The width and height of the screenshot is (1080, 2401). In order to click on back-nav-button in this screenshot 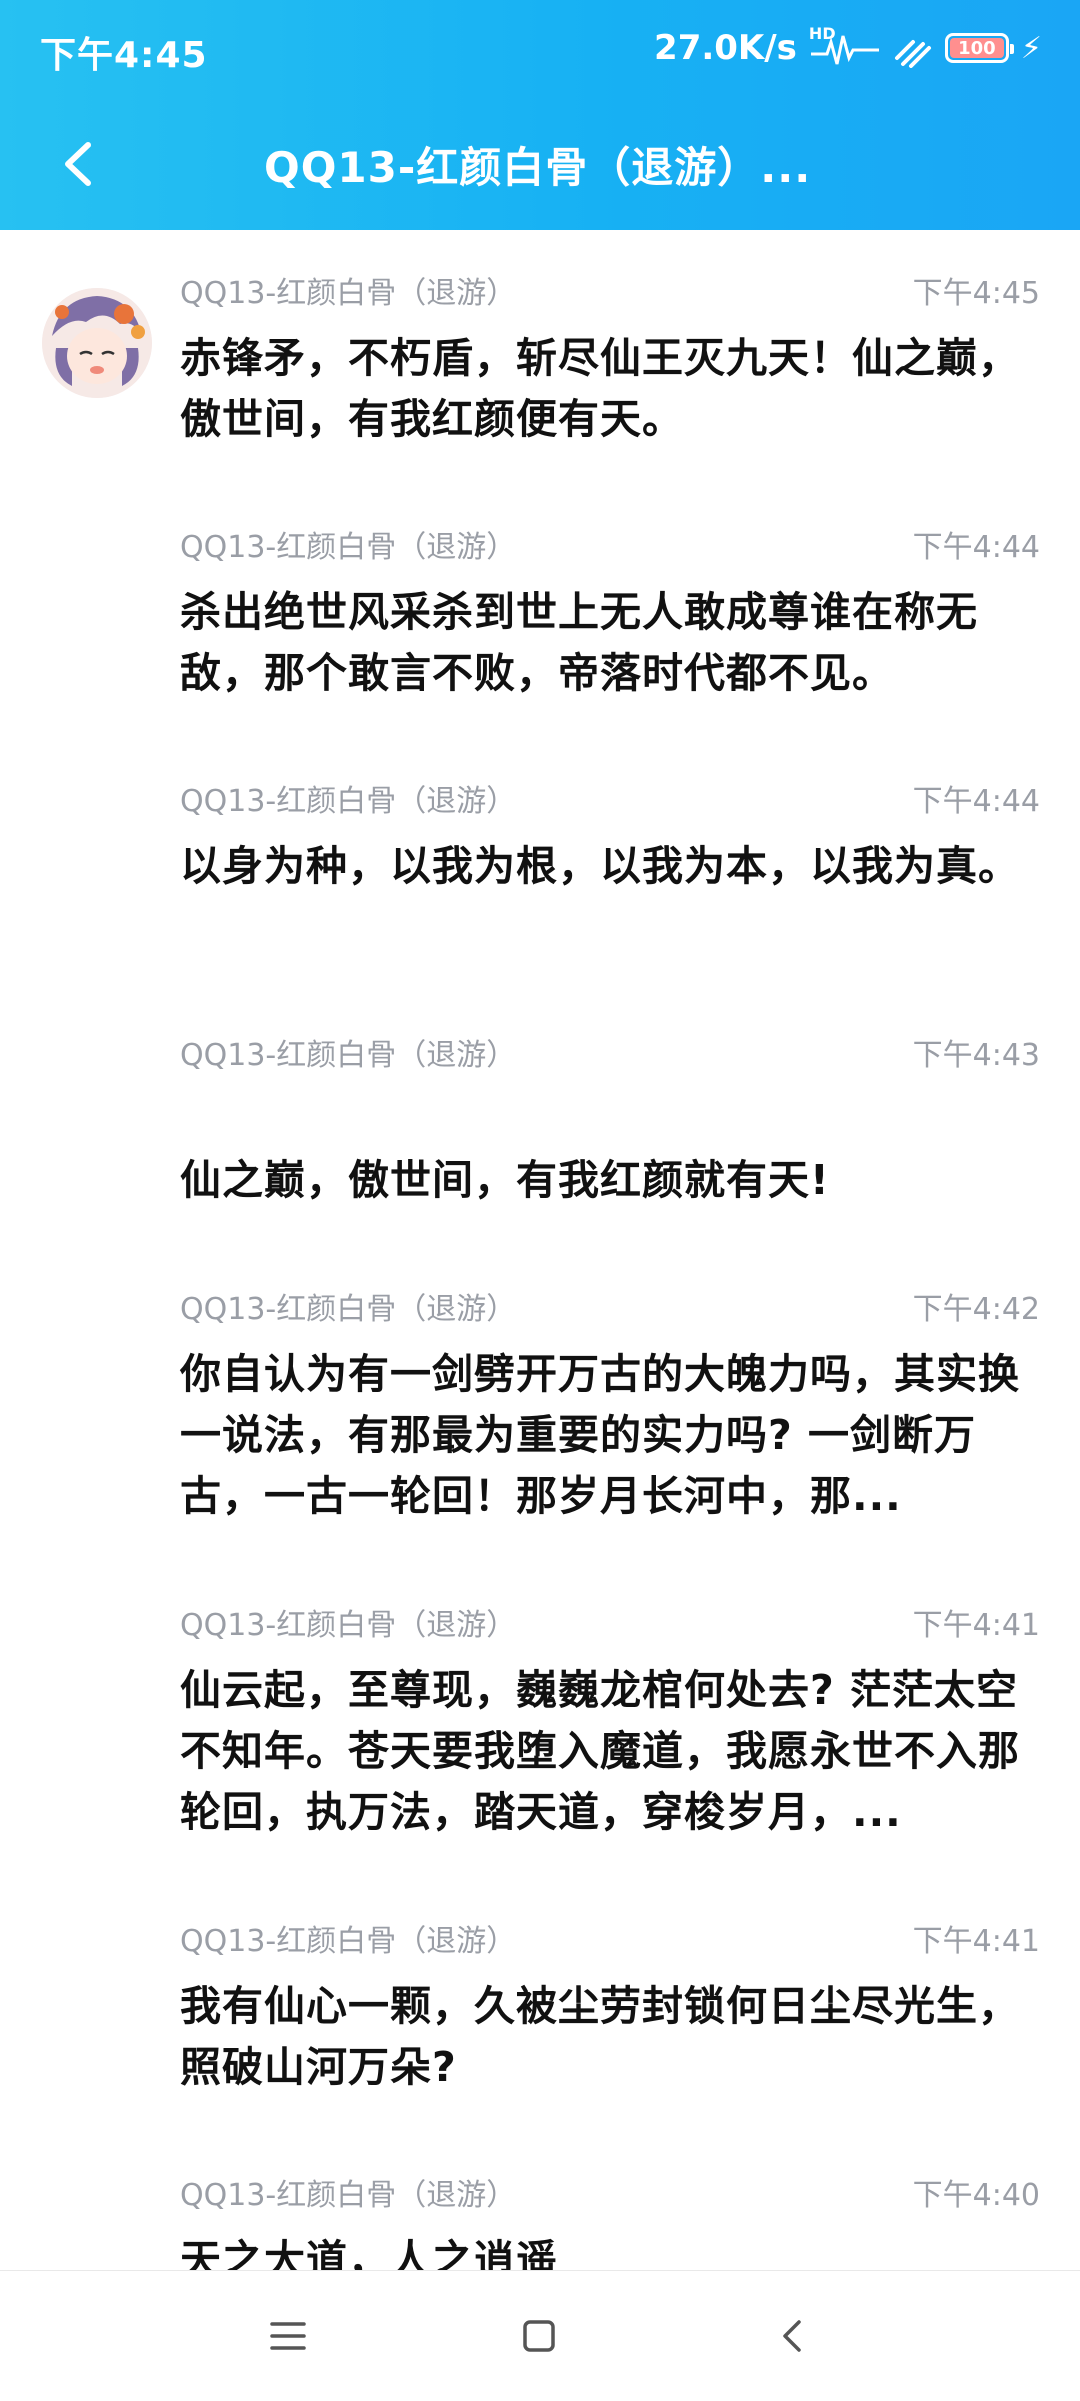, I will do `click(793, 2336)`.